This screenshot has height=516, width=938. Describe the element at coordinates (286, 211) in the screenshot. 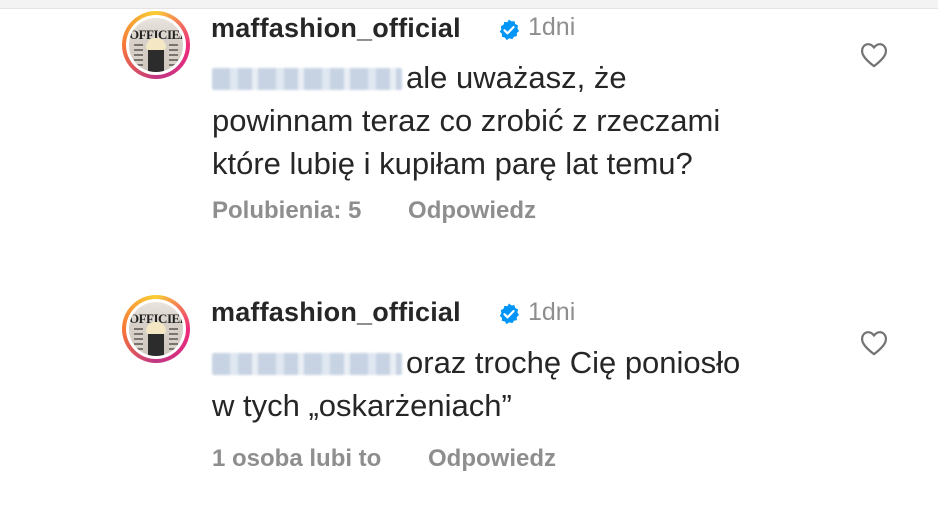

I see `likes-count: Polubienia: 5` at that location.